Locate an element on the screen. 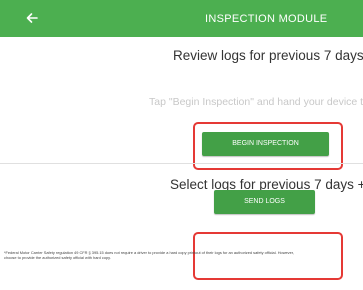 The image size is (363, 290). section-divider is located at coordinates (181, 163).